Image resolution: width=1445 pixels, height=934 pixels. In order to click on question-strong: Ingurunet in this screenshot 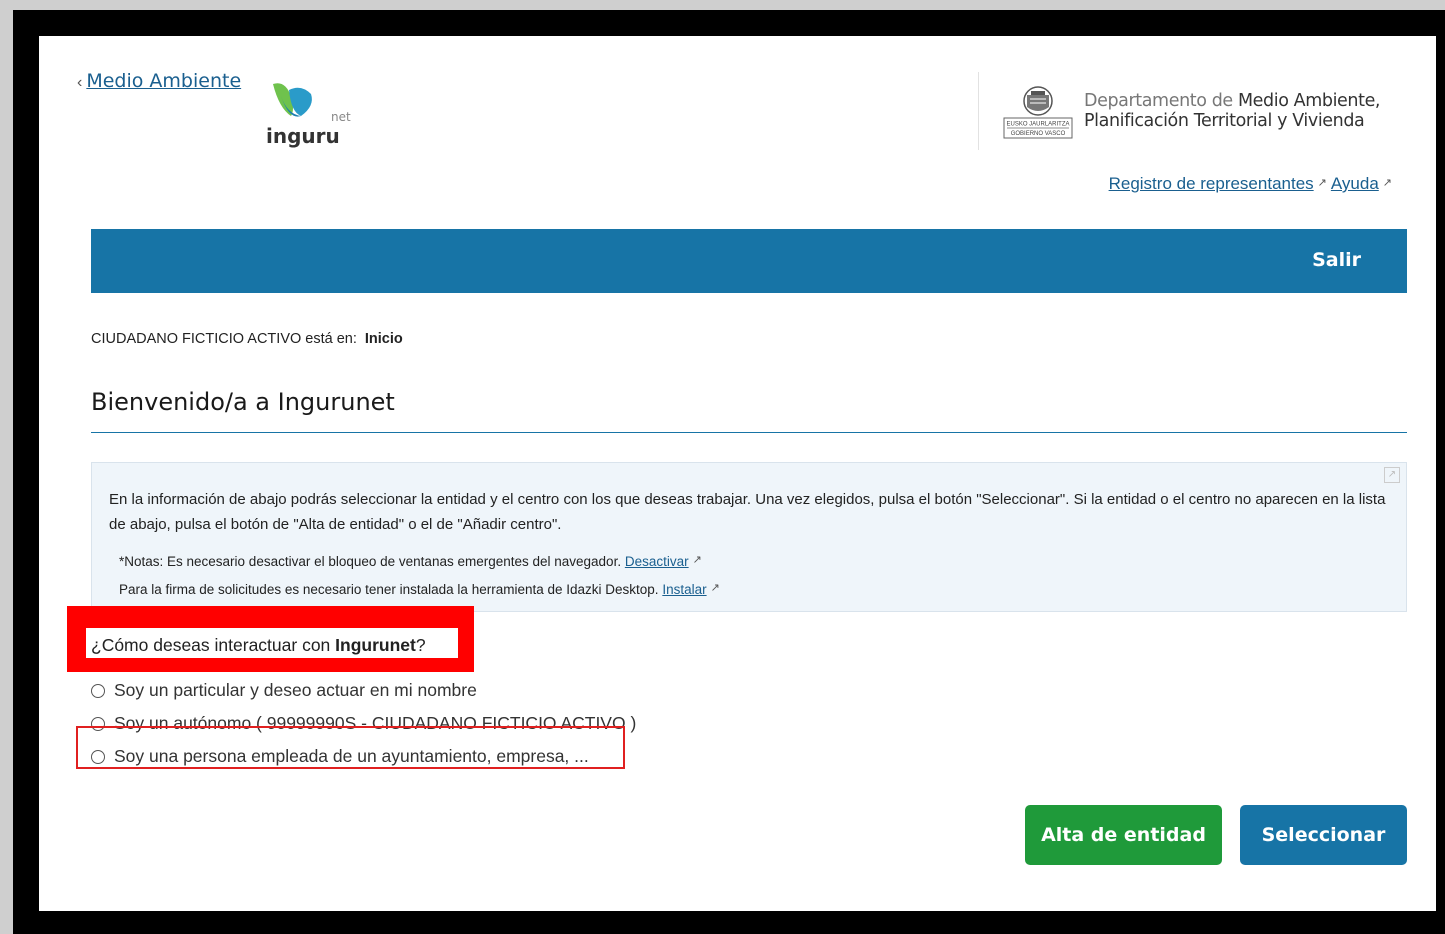, I will do `click(375, 645)`.